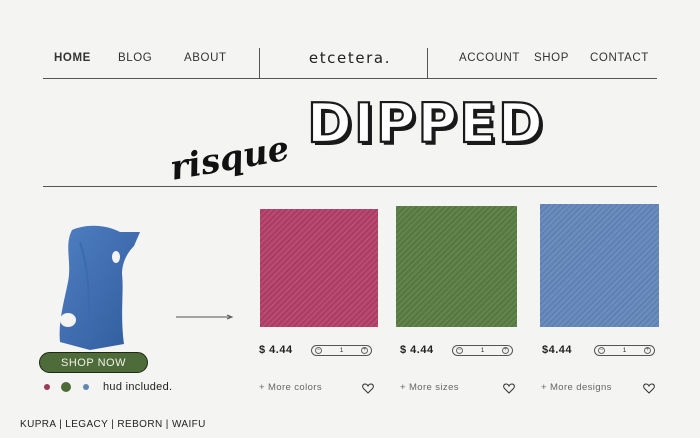 The image size is (700, 438). Describe the element at coordinates (456, 266) in the screenshot. I see `product-swatch-green` at that location.